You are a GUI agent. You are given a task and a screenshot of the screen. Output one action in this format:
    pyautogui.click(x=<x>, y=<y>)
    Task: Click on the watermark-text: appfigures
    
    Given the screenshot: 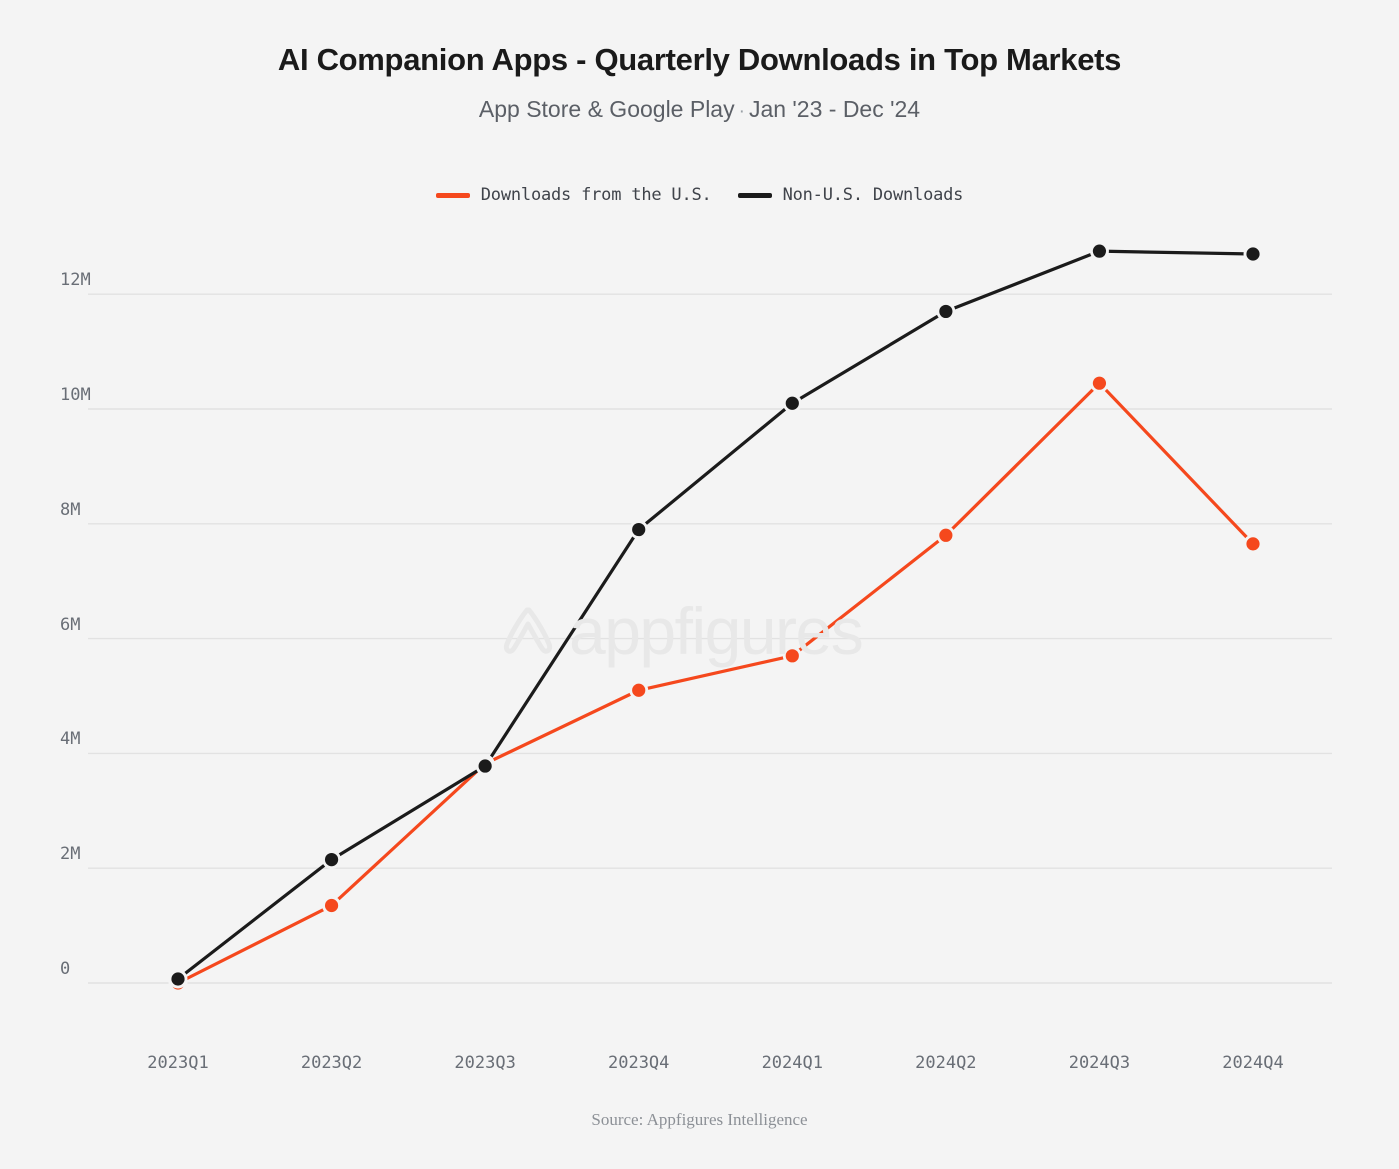 What is the action you would take?
    pyautogui.click(x=716, y=631)
    